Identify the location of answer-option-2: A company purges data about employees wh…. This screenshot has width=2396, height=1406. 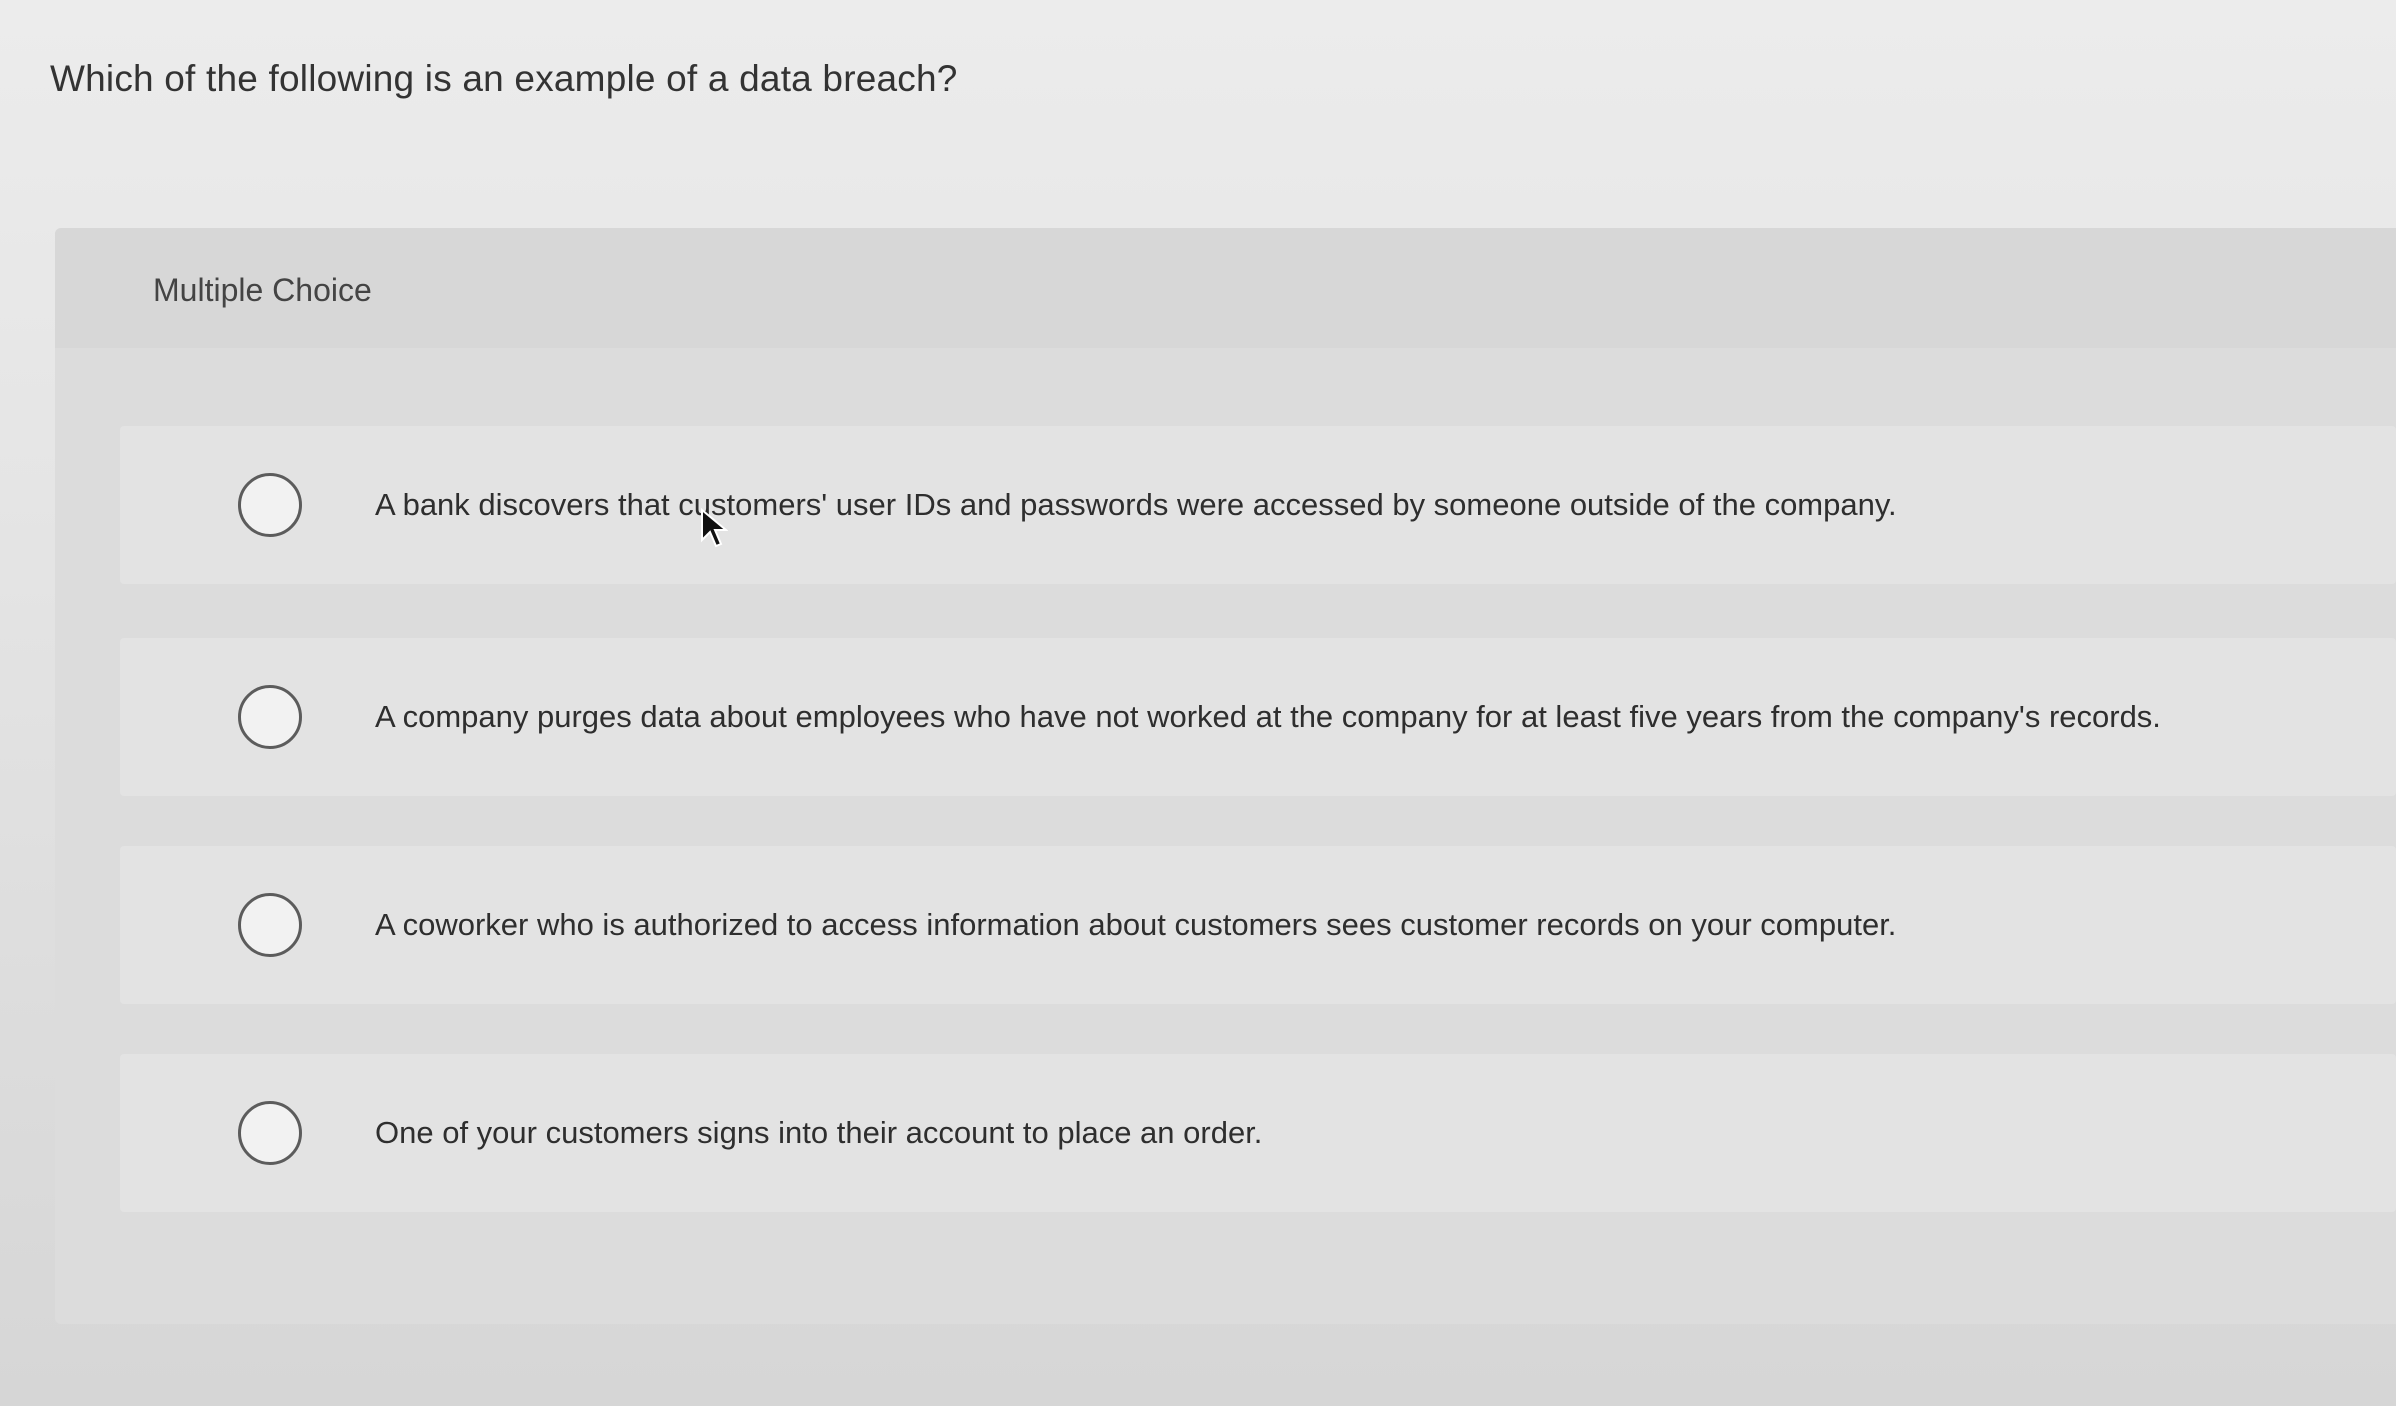
(1258, 717).